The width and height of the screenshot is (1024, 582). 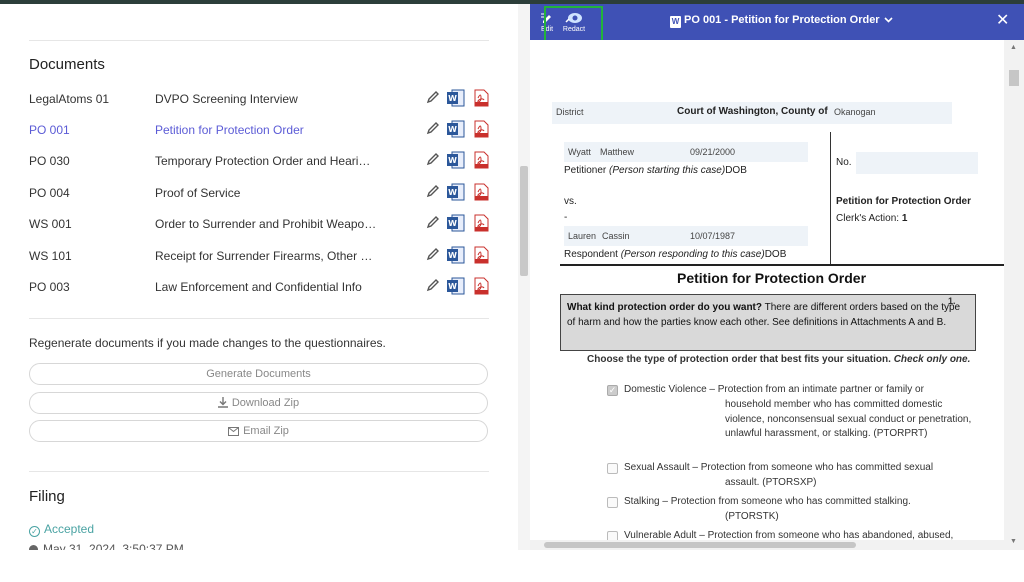 I want to click on document-title-dropdown: W PO 001 - Petition for Protection Order, so click(x=781, y=21).